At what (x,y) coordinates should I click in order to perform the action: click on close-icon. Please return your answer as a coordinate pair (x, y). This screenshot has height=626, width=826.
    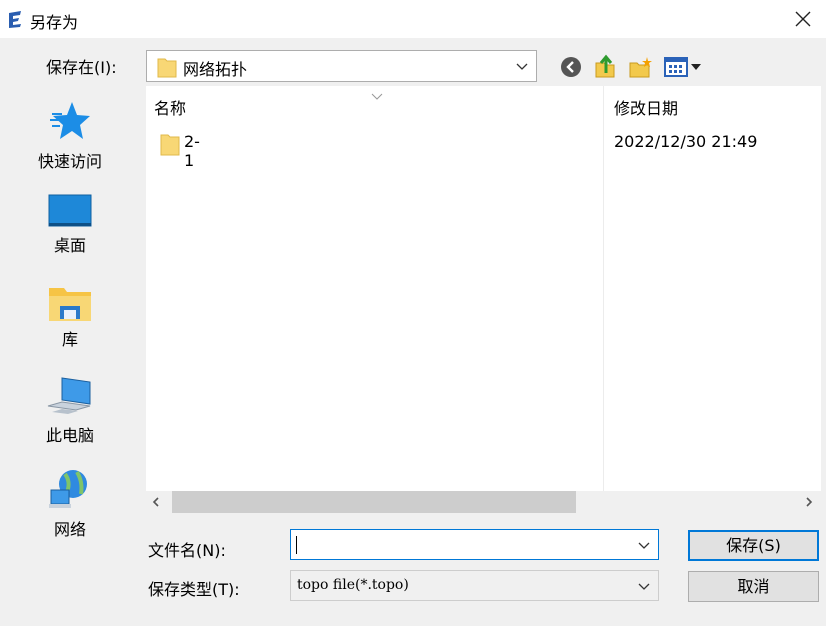
    Looking at the image, I should click on (803, 19).